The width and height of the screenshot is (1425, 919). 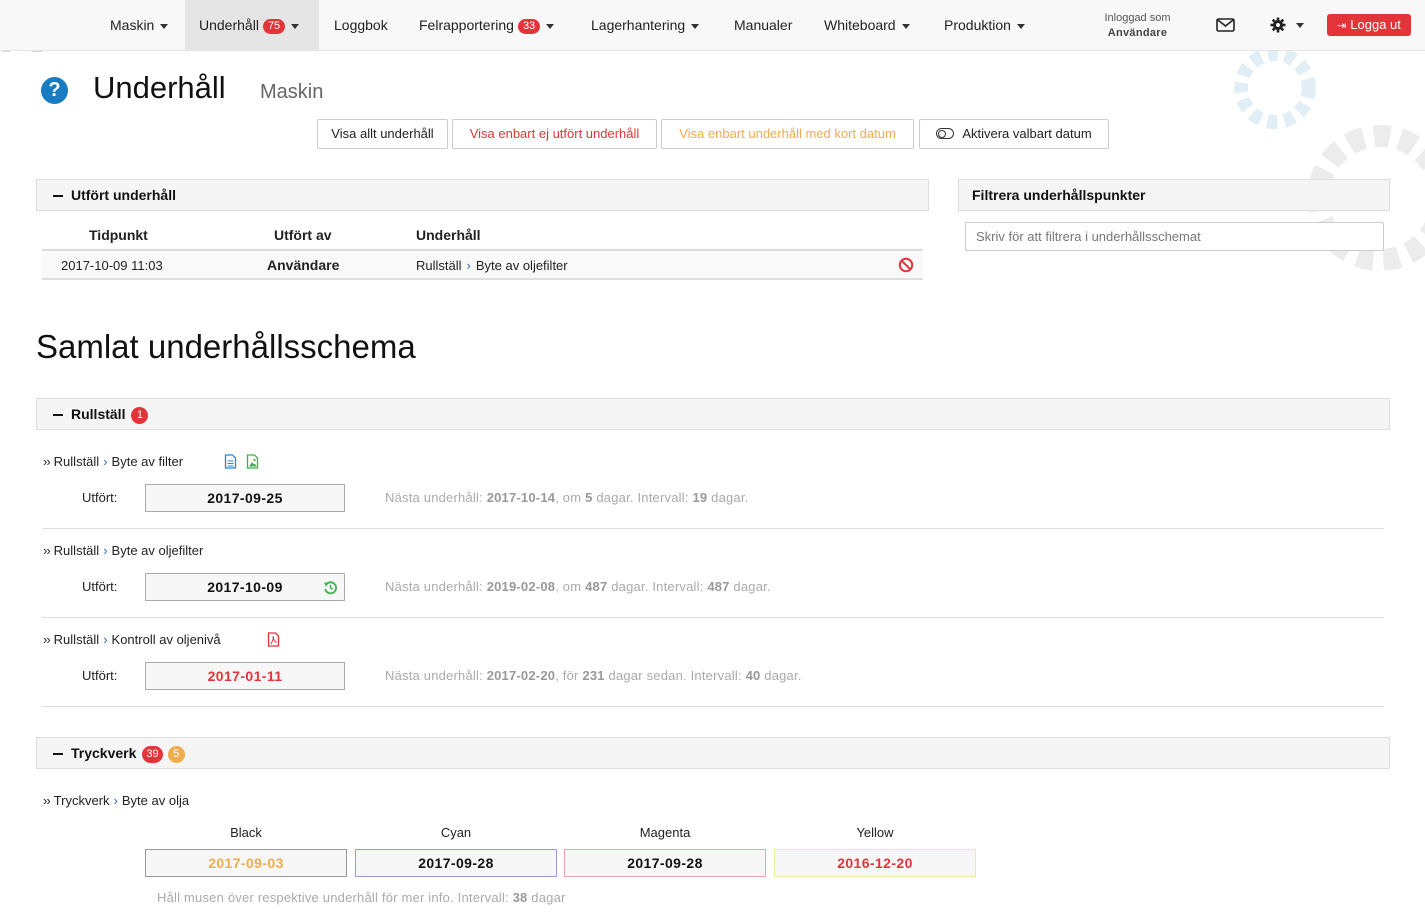 What do you see at coordinates (520, 897) in the screenshot?
I see `interval-days: 38` at bounding box center [520, 897].